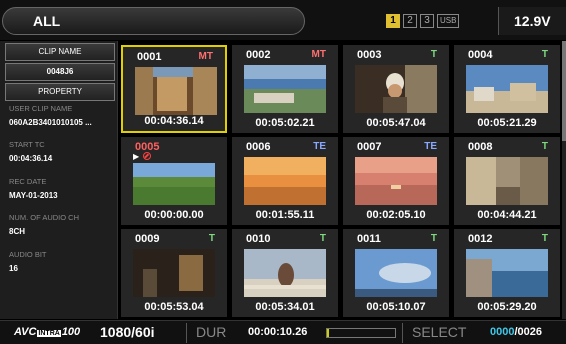 The width and height of the screenshot is (566, 344). What do you see at coordinates (564, 91) in the screenshot?
I see `scrollbar-thumb` at bounding box center [564, 91].